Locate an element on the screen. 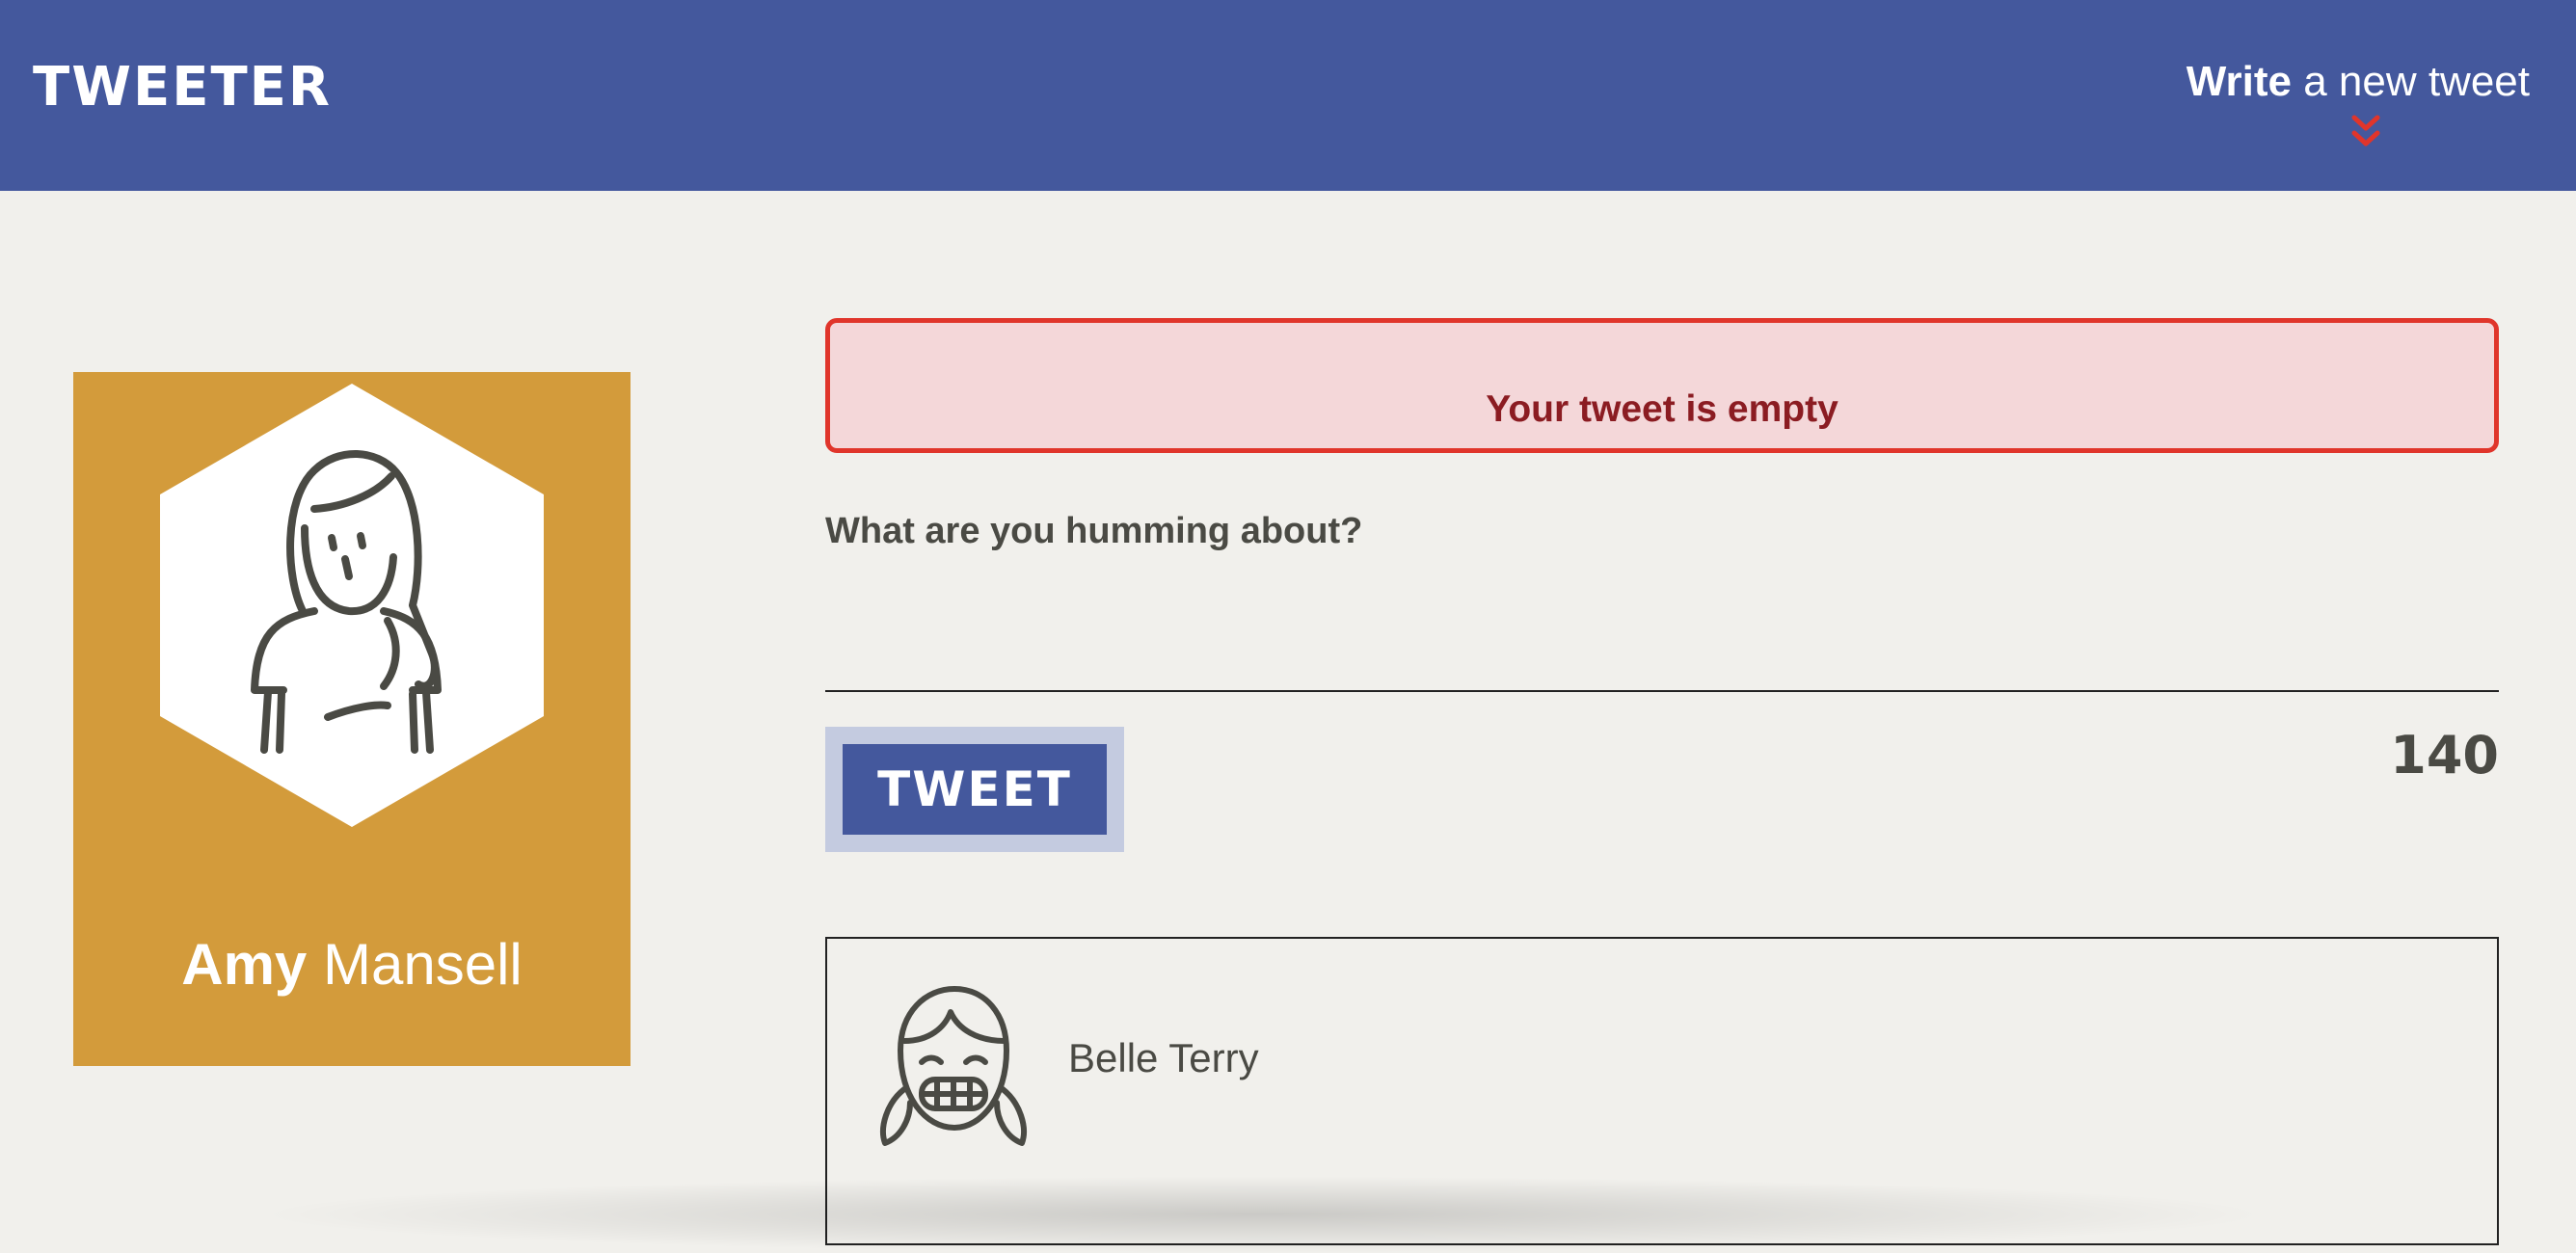 This screenshot has width=2576, height=1253. smiling-girl-avatar-icon is located at coordinates (954, 1066).